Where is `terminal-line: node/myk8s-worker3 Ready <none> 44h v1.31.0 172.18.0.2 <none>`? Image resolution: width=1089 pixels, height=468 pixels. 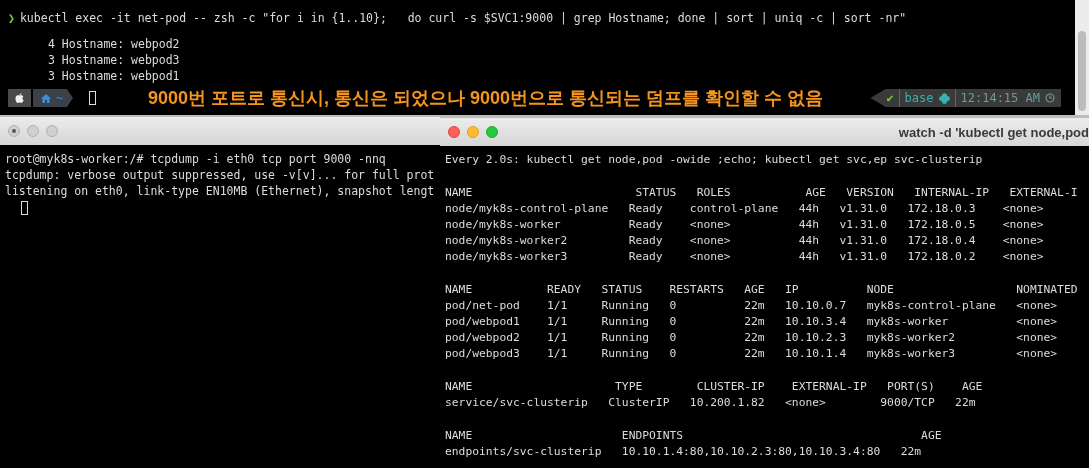 terminal-line: node/myk8s-worker3 Ready <none> 44h v1.31.0 172.18.0.2 <none> is located at coordinates (745, 257).